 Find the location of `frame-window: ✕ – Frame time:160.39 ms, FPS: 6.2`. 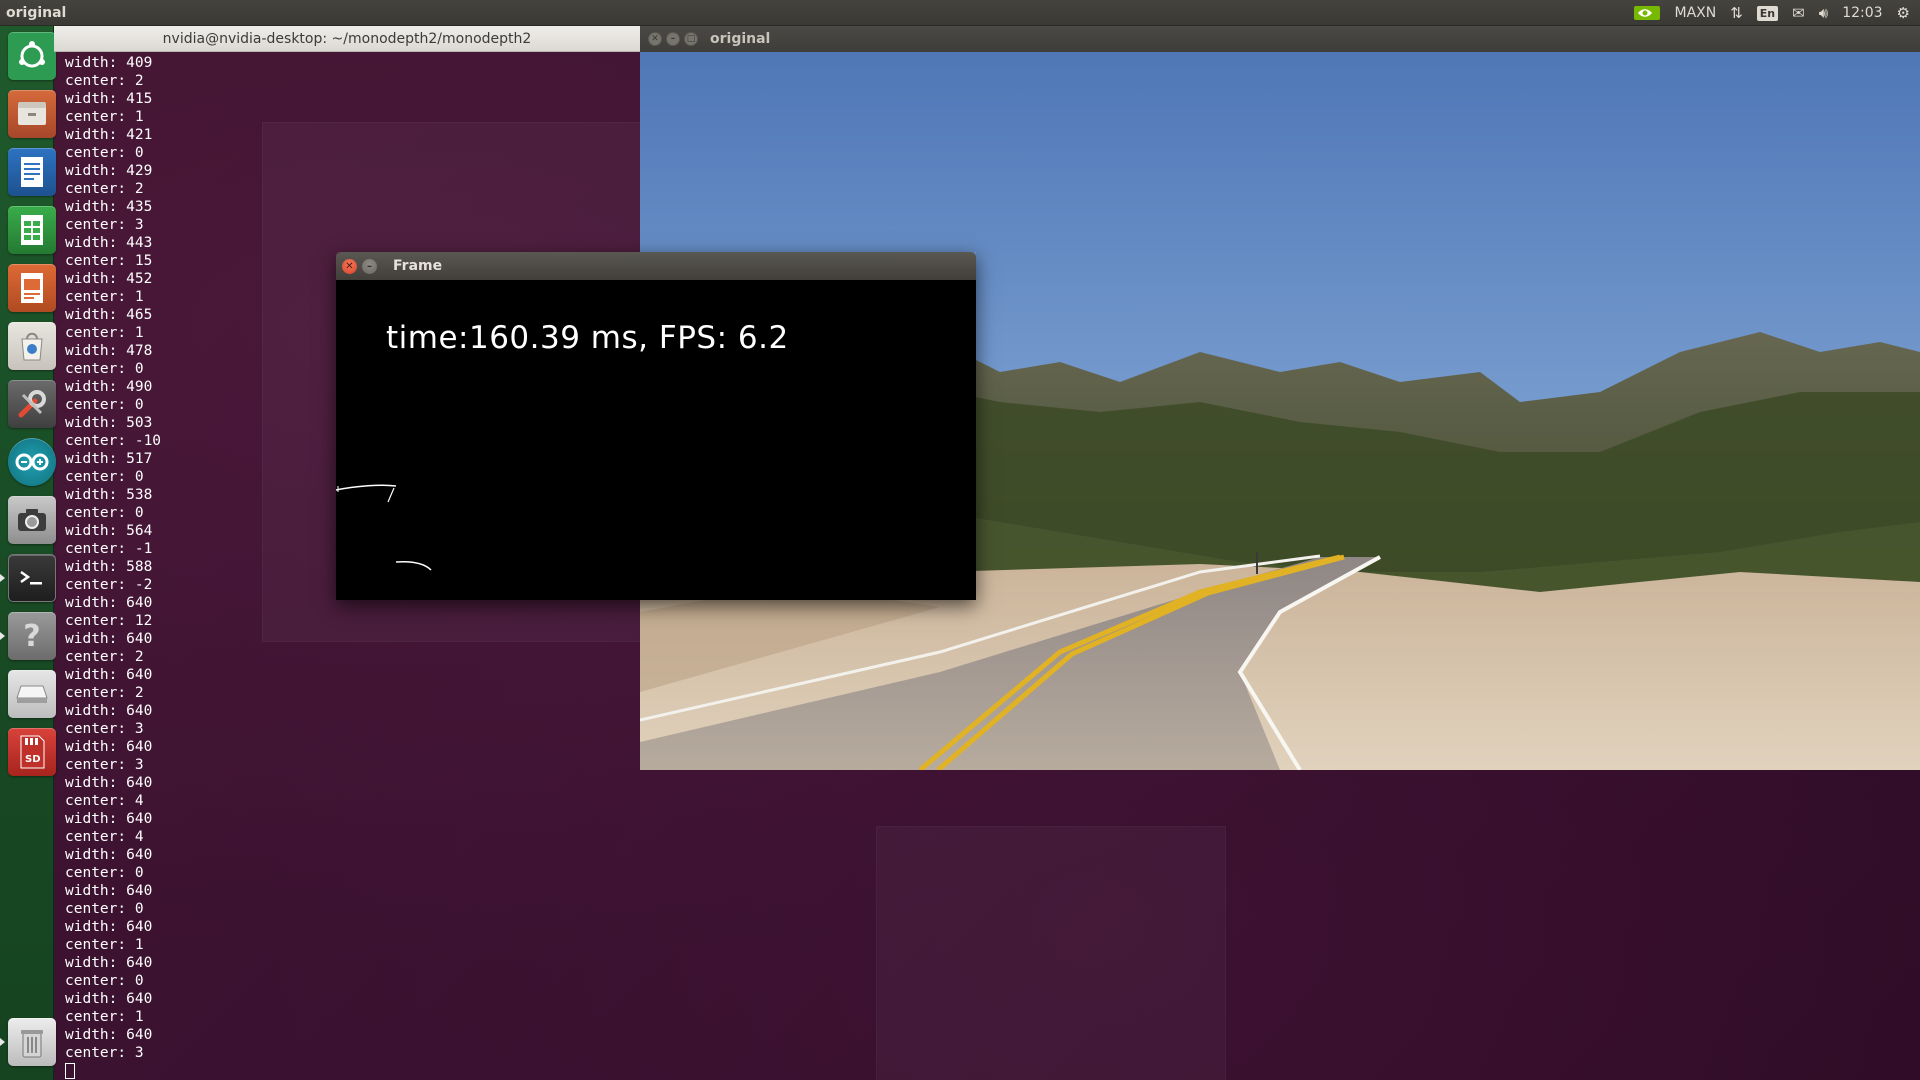

frame-window: ✕ – Frame time:160.39 ms, FPS: 6.2 is located at coordinates (656, 426).